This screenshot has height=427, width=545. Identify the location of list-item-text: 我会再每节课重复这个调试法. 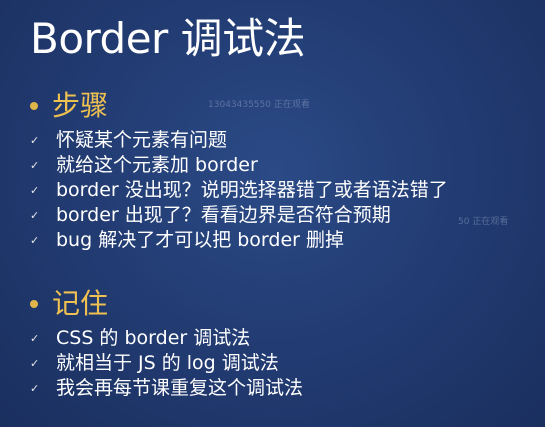
(180, 388).